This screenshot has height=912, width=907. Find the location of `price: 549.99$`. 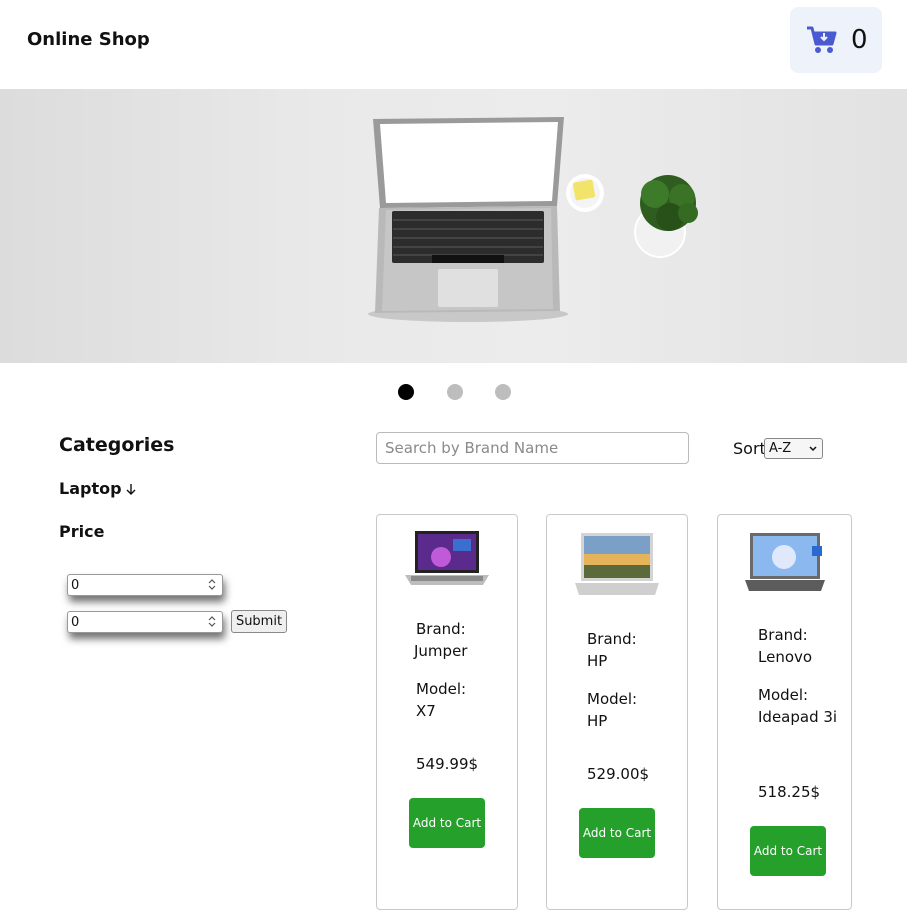

price: 549.99$ is located at coordinates (447, 764).